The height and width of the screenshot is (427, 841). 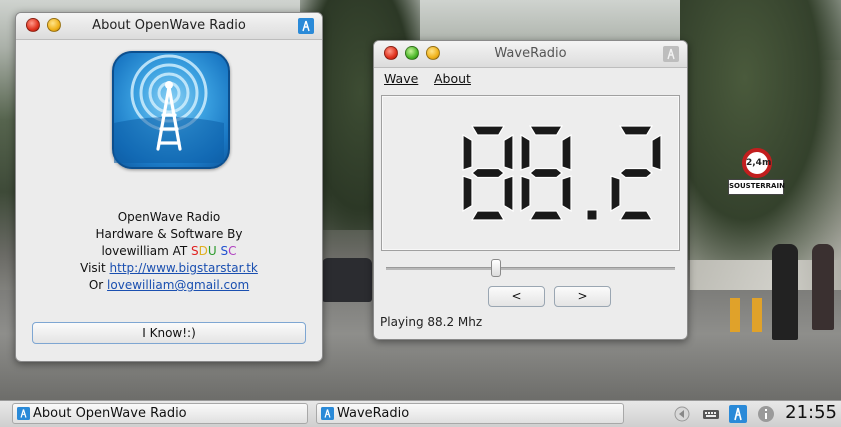 I want to click on playback-status: Playing 88.2 Mhz, so click(x=431, y=322).